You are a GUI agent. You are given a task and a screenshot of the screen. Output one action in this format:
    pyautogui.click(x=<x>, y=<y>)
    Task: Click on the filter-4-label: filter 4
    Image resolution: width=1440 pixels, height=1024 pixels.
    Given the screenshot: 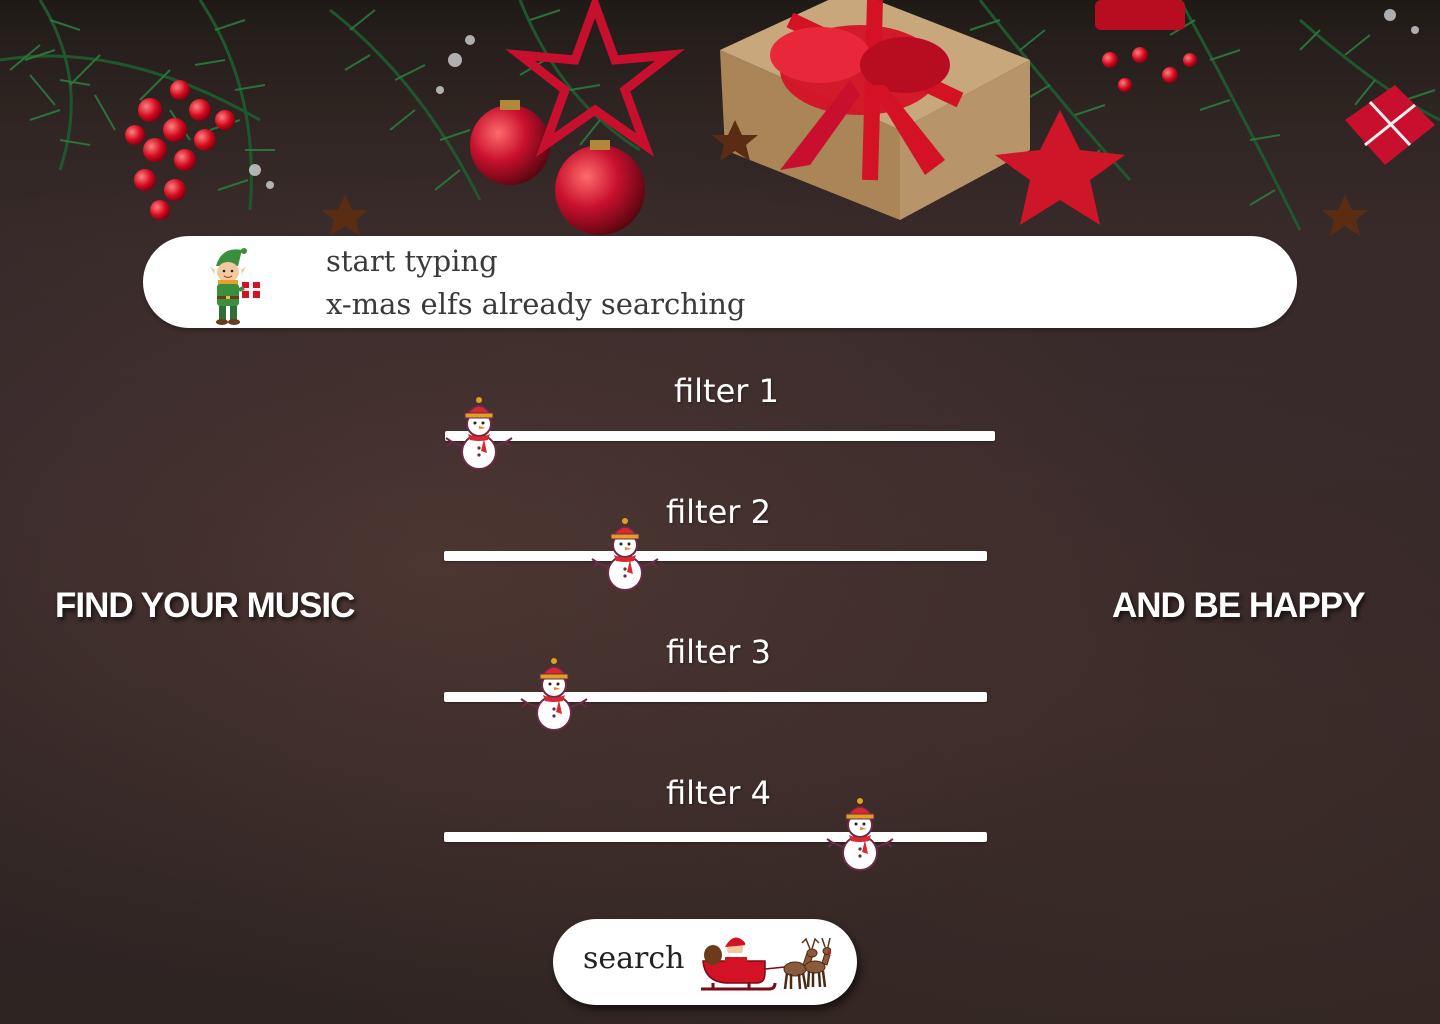 What is the action you would take?
    pyautogui.click(x=718, y=793)
    